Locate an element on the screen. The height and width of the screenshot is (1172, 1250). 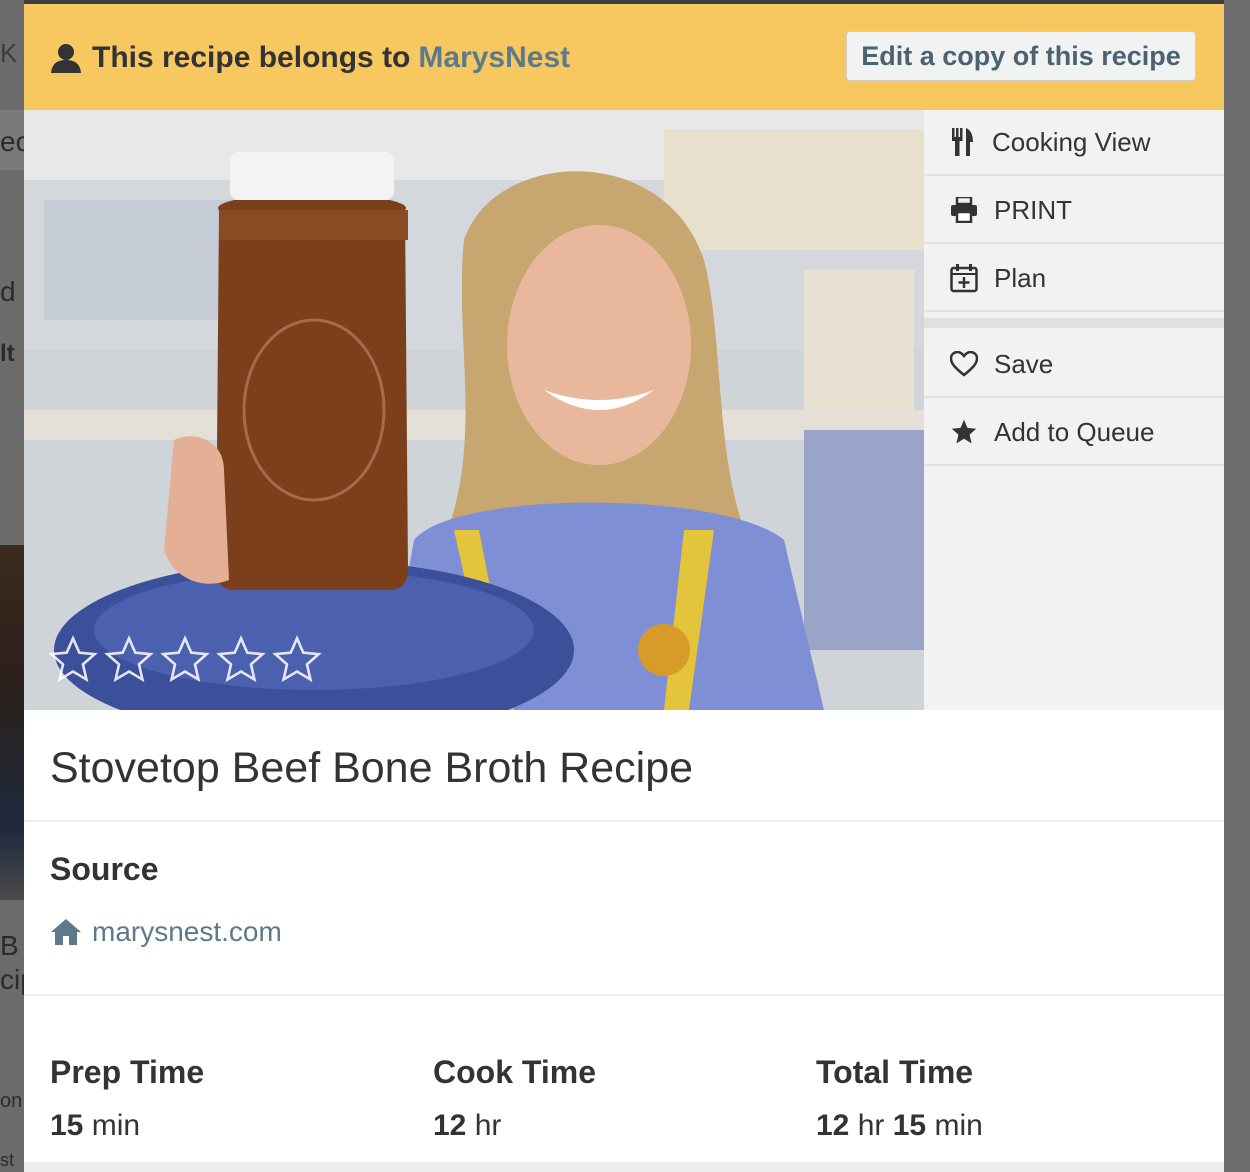
utensils-icon is located at coordinates (962, 142).